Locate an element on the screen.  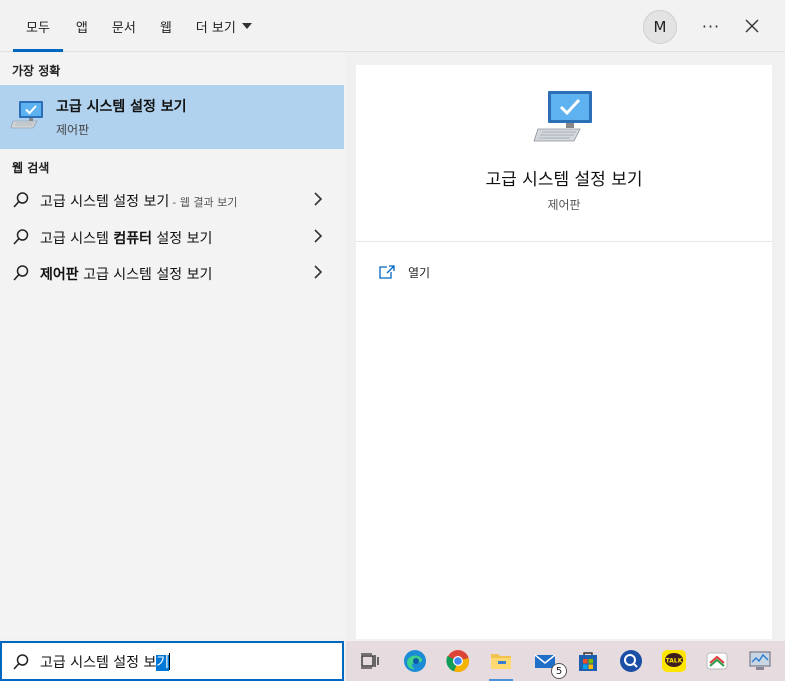
close-icon is located at coordinates (752, 26).